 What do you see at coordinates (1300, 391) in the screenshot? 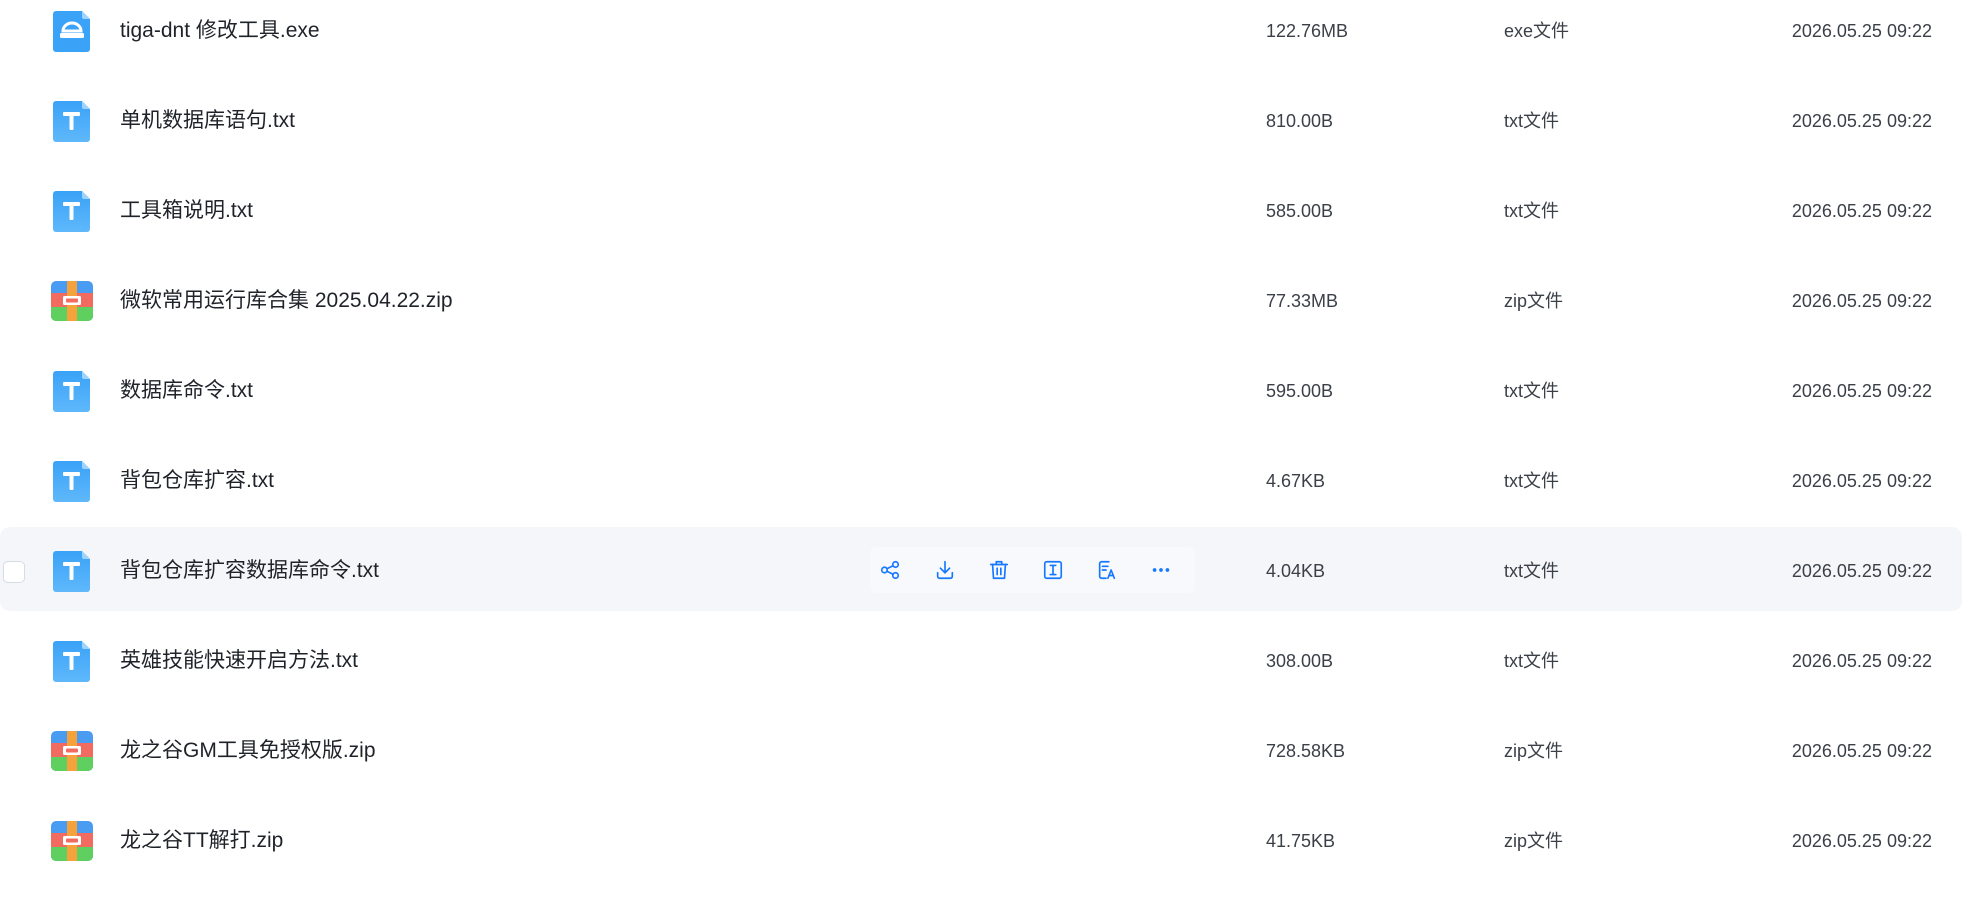
I see `file-size: 595.00B` at bounding box center [1300, 391].